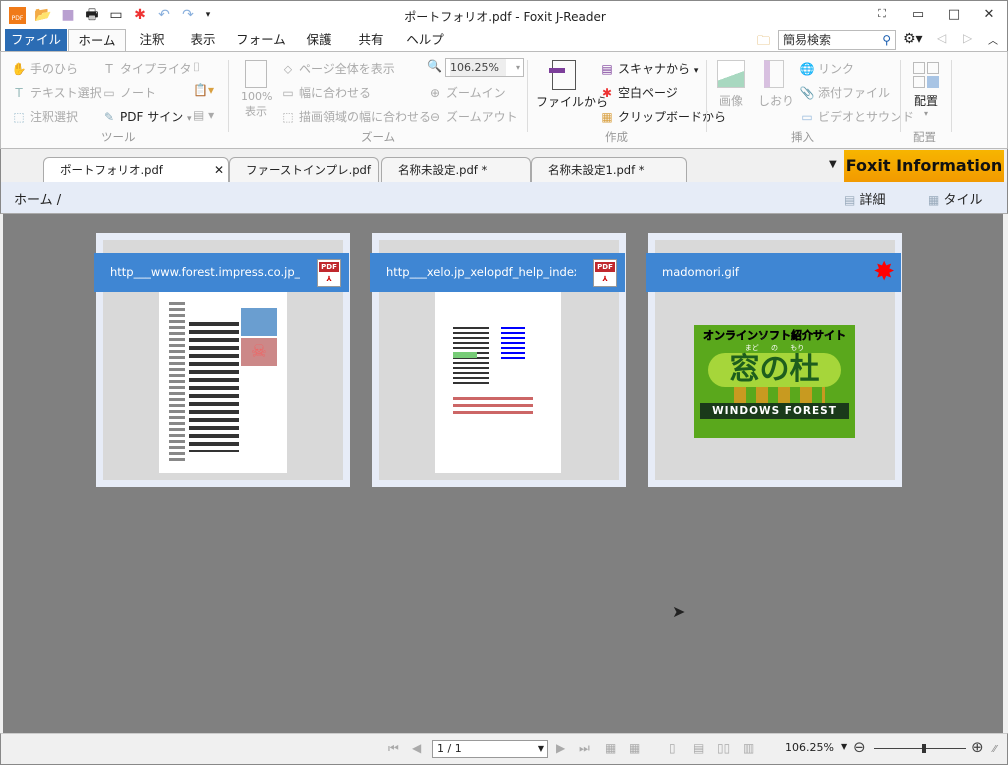 This screenshot has width=1008, height=765. What do you see at coordinates (257, 104) in the screenshot?
I see `actual-size-label: 100% 表示` at bounding box center [257, 104].